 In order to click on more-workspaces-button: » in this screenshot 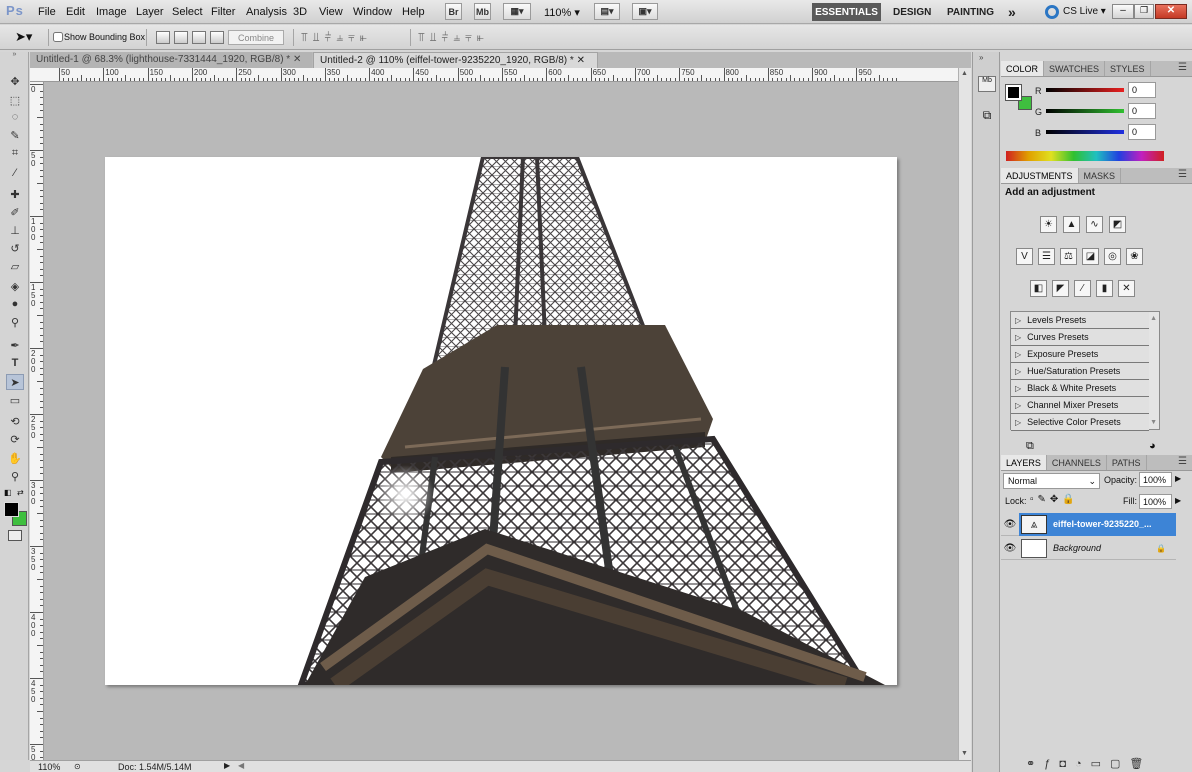, I will do `click(1012, 12)`.